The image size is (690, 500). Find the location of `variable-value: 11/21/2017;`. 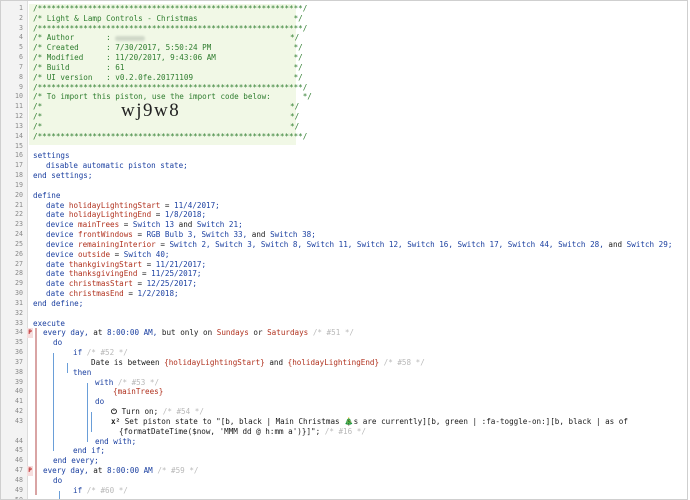

variable-value: 11/21/2017; is located at coordinates (181, 264).